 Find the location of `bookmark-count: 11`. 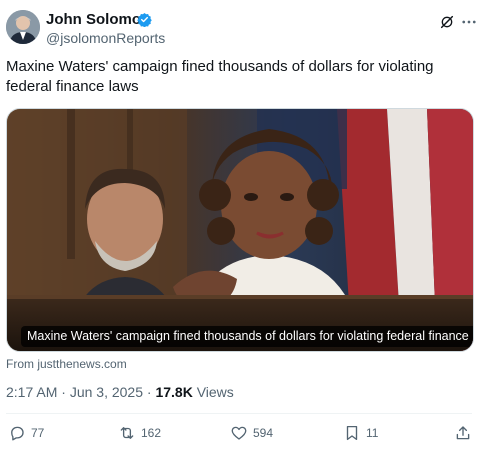

bookmark-count: 11 is located at coordinates (372, 433).